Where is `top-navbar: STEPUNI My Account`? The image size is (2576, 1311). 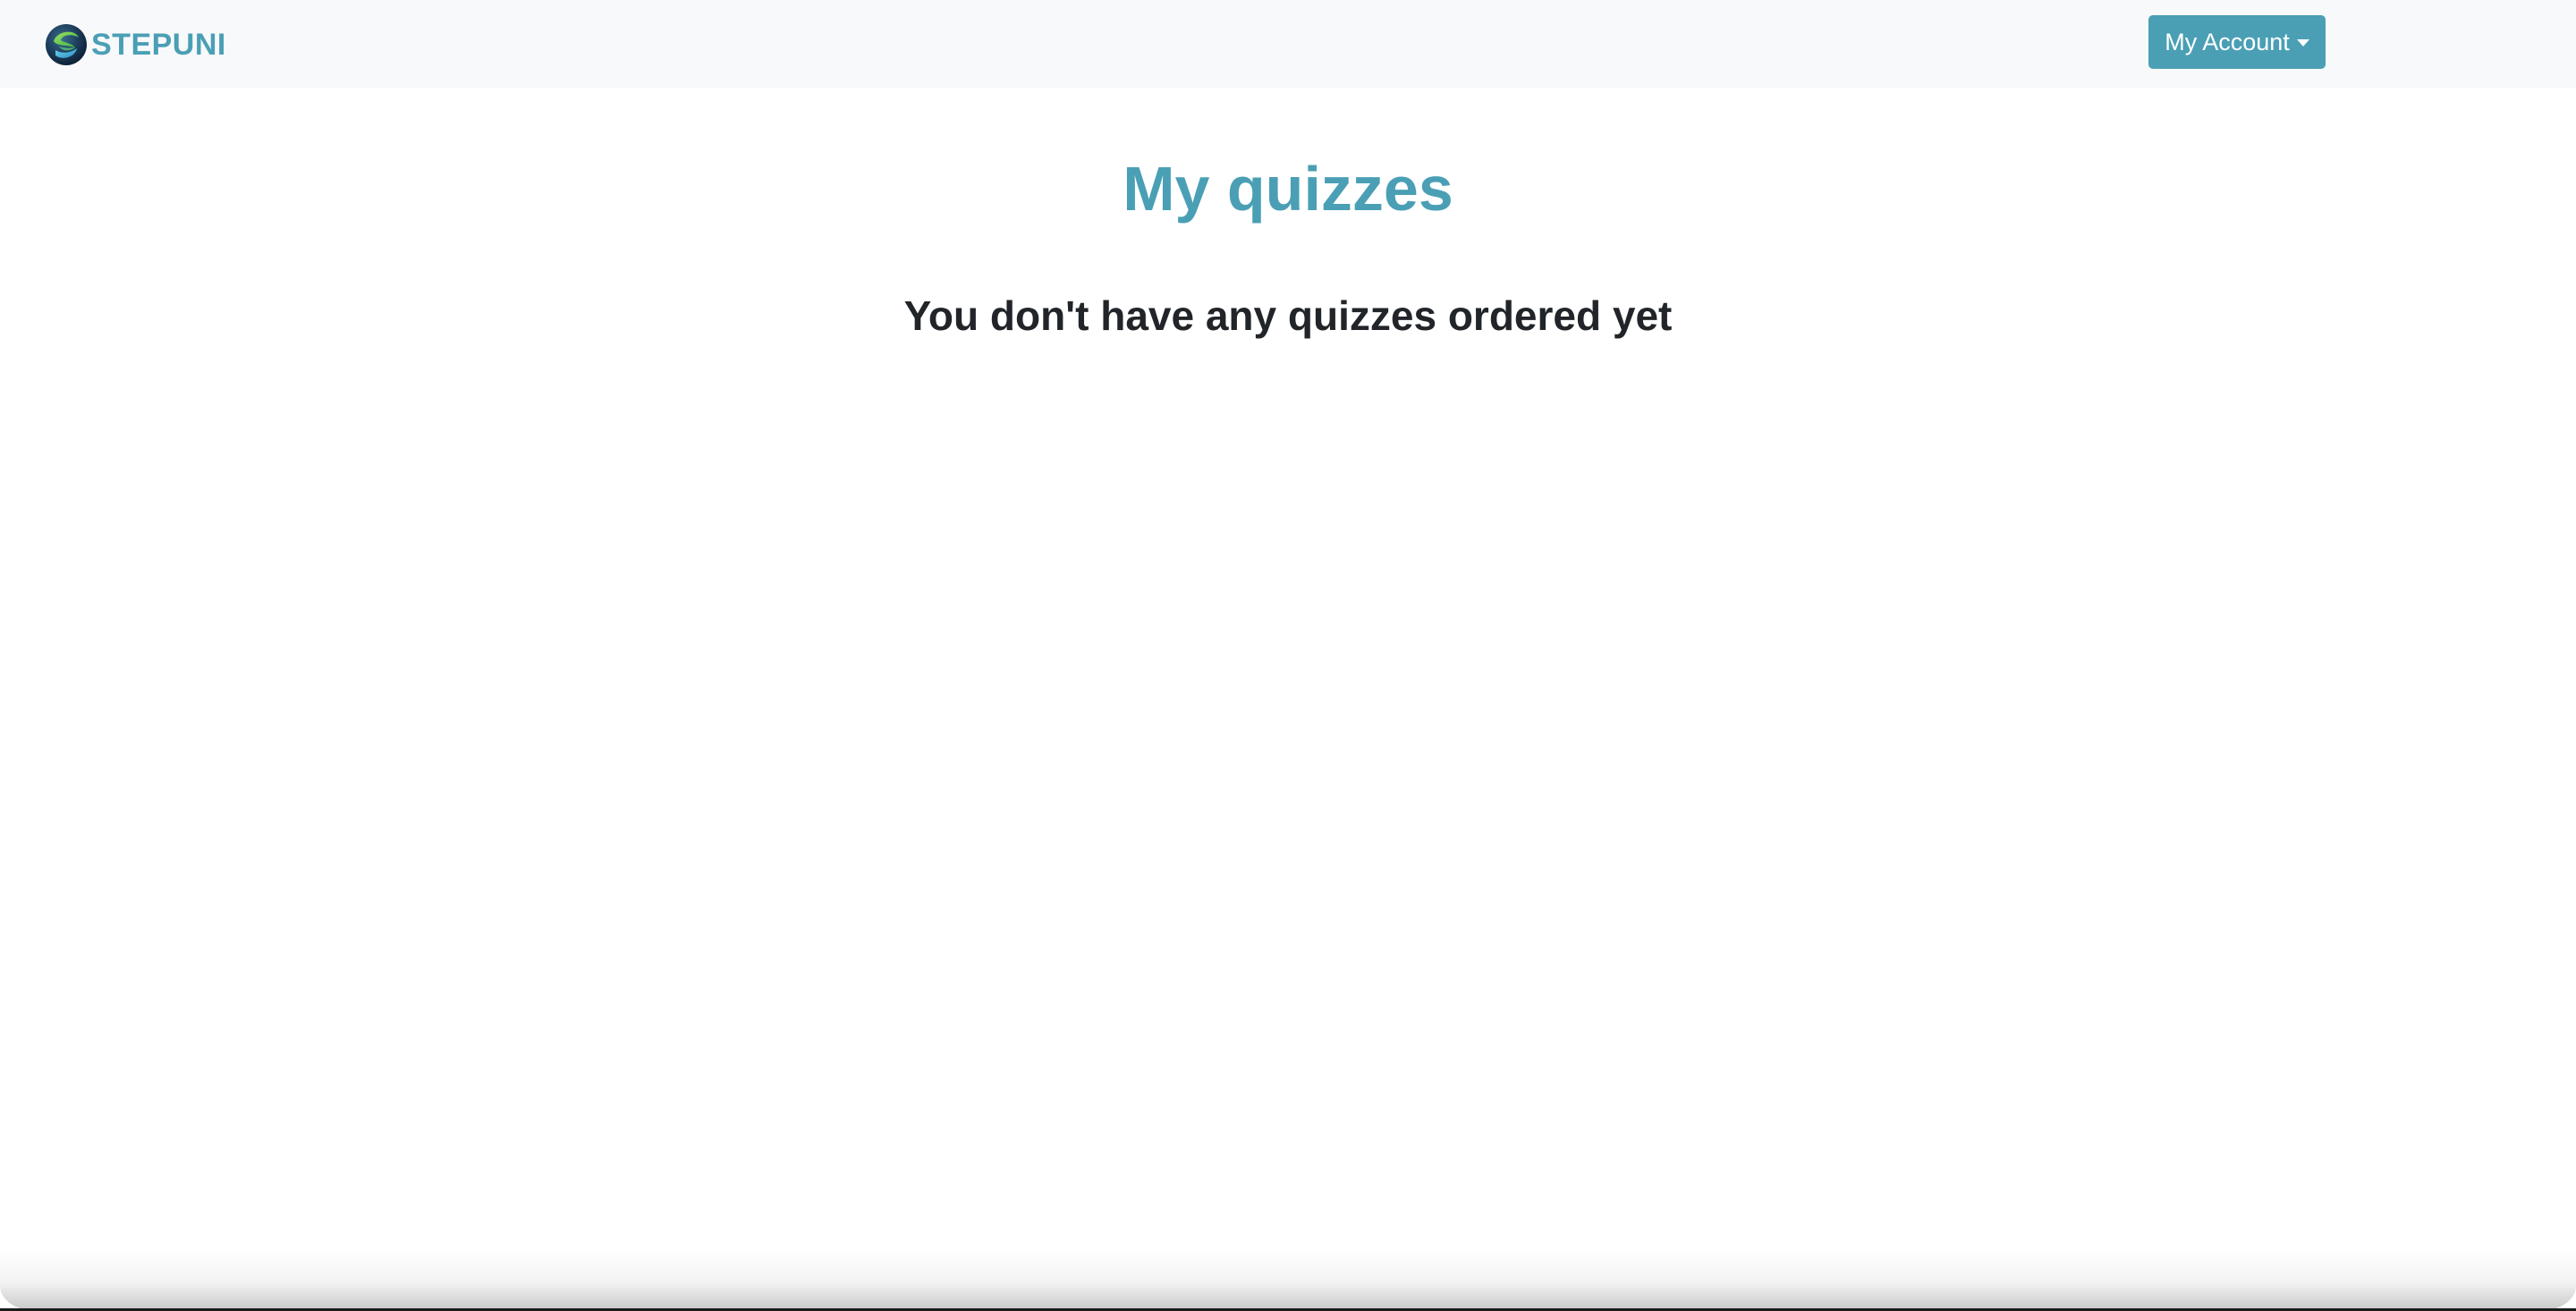
top-navbar: STEPUNI My Account is located at coordinates (1288, 44).